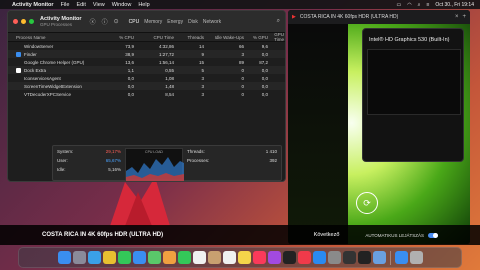  What do you see at coordinates (154, 37) in the screenshot?
I see `col-cpu-time: CPU Time` at bounding box center [154, 37].